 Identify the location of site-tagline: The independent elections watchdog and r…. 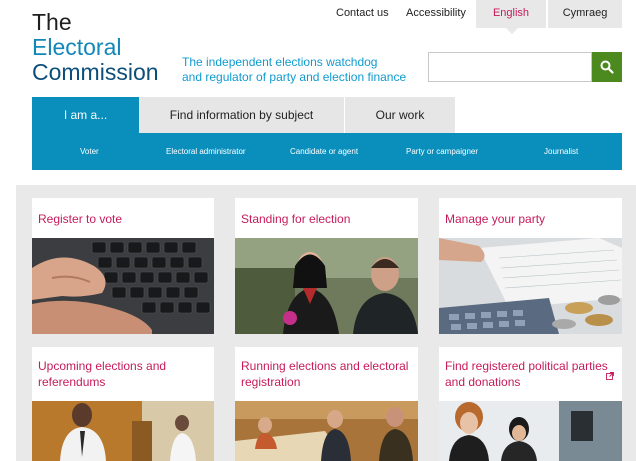
(294, 70).